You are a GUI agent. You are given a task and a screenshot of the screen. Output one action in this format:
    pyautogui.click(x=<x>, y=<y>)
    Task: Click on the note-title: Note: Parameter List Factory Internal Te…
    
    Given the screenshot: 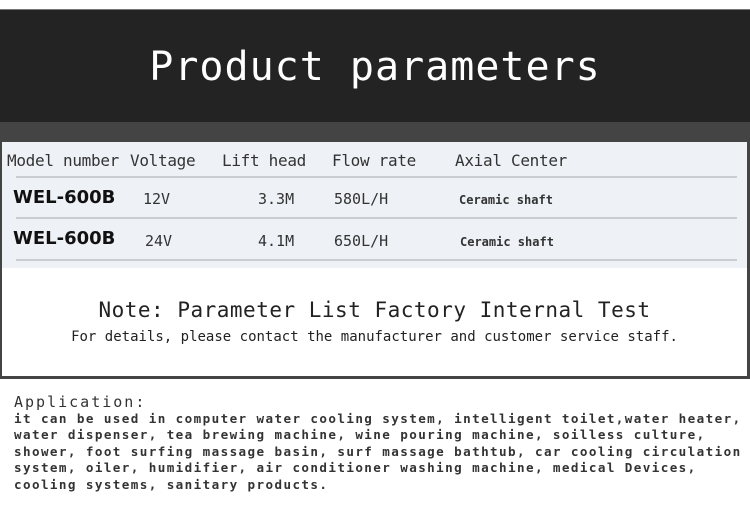 What is the action you would take?
    pyautogui.click(x=374, y=310)
    